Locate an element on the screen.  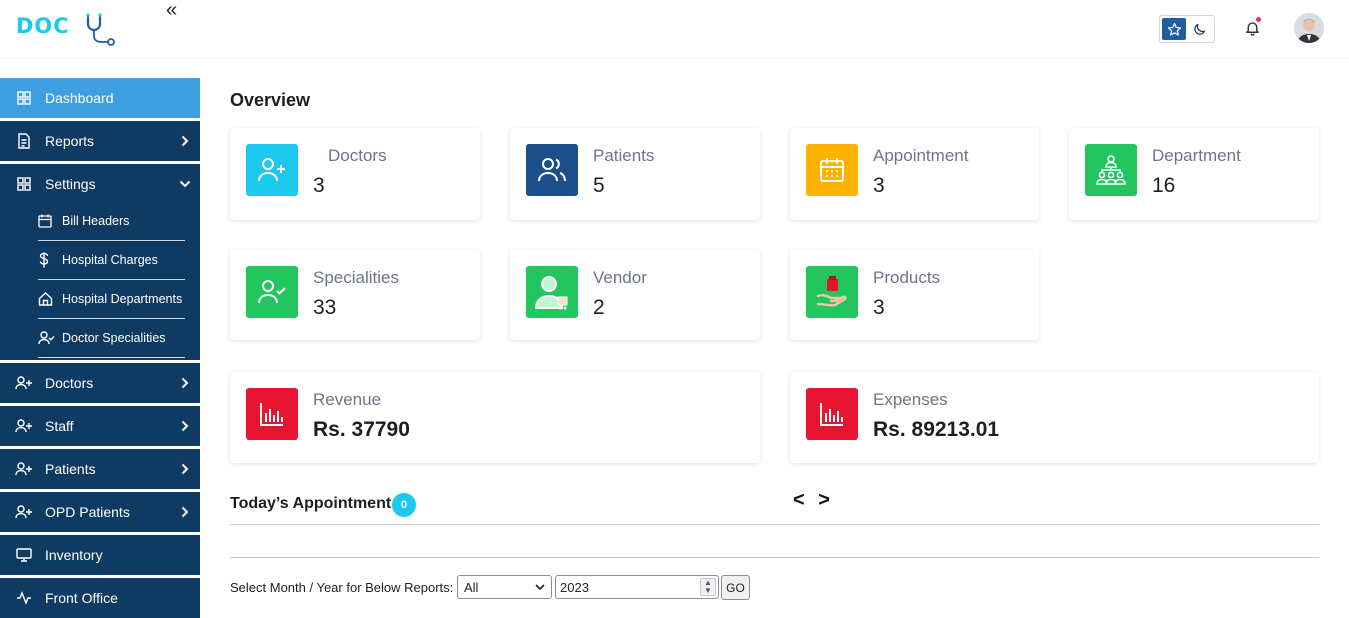
document-icon is located at coordinates (22, 141).